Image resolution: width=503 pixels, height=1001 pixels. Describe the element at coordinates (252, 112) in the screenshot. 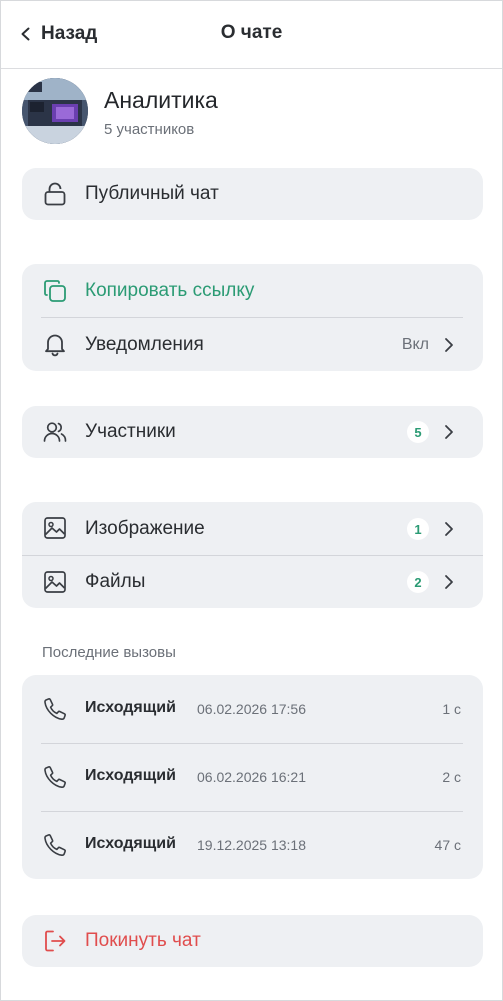

I see `chat-profile: Аналитика 5 участников` at that location.